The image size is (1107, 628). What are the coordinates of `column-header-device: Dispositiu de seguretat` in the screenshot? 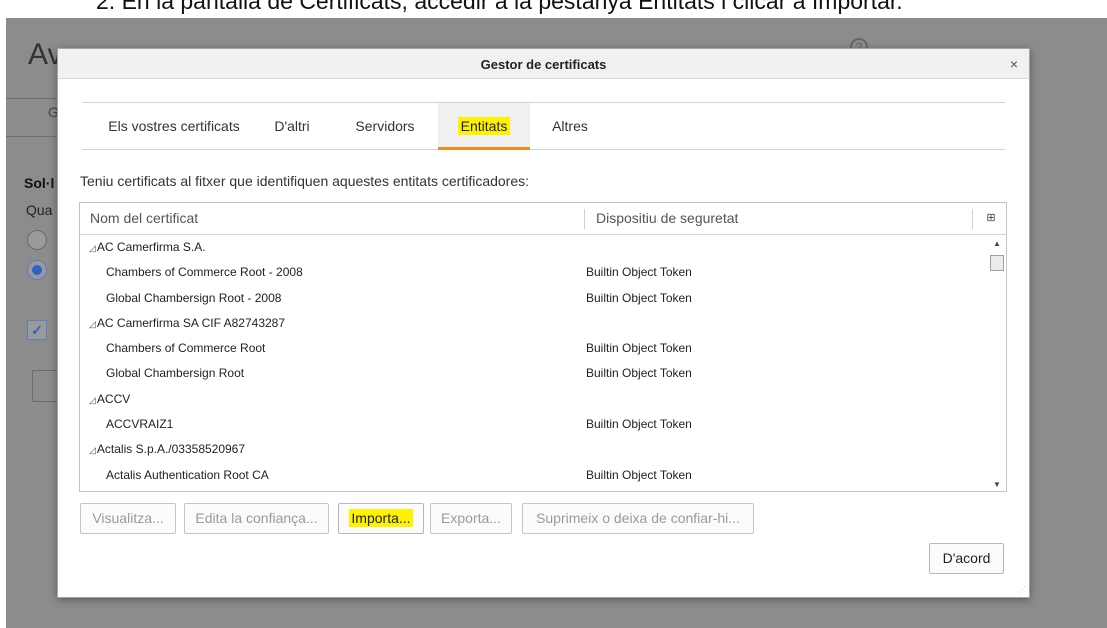 It's located at (667, 218).